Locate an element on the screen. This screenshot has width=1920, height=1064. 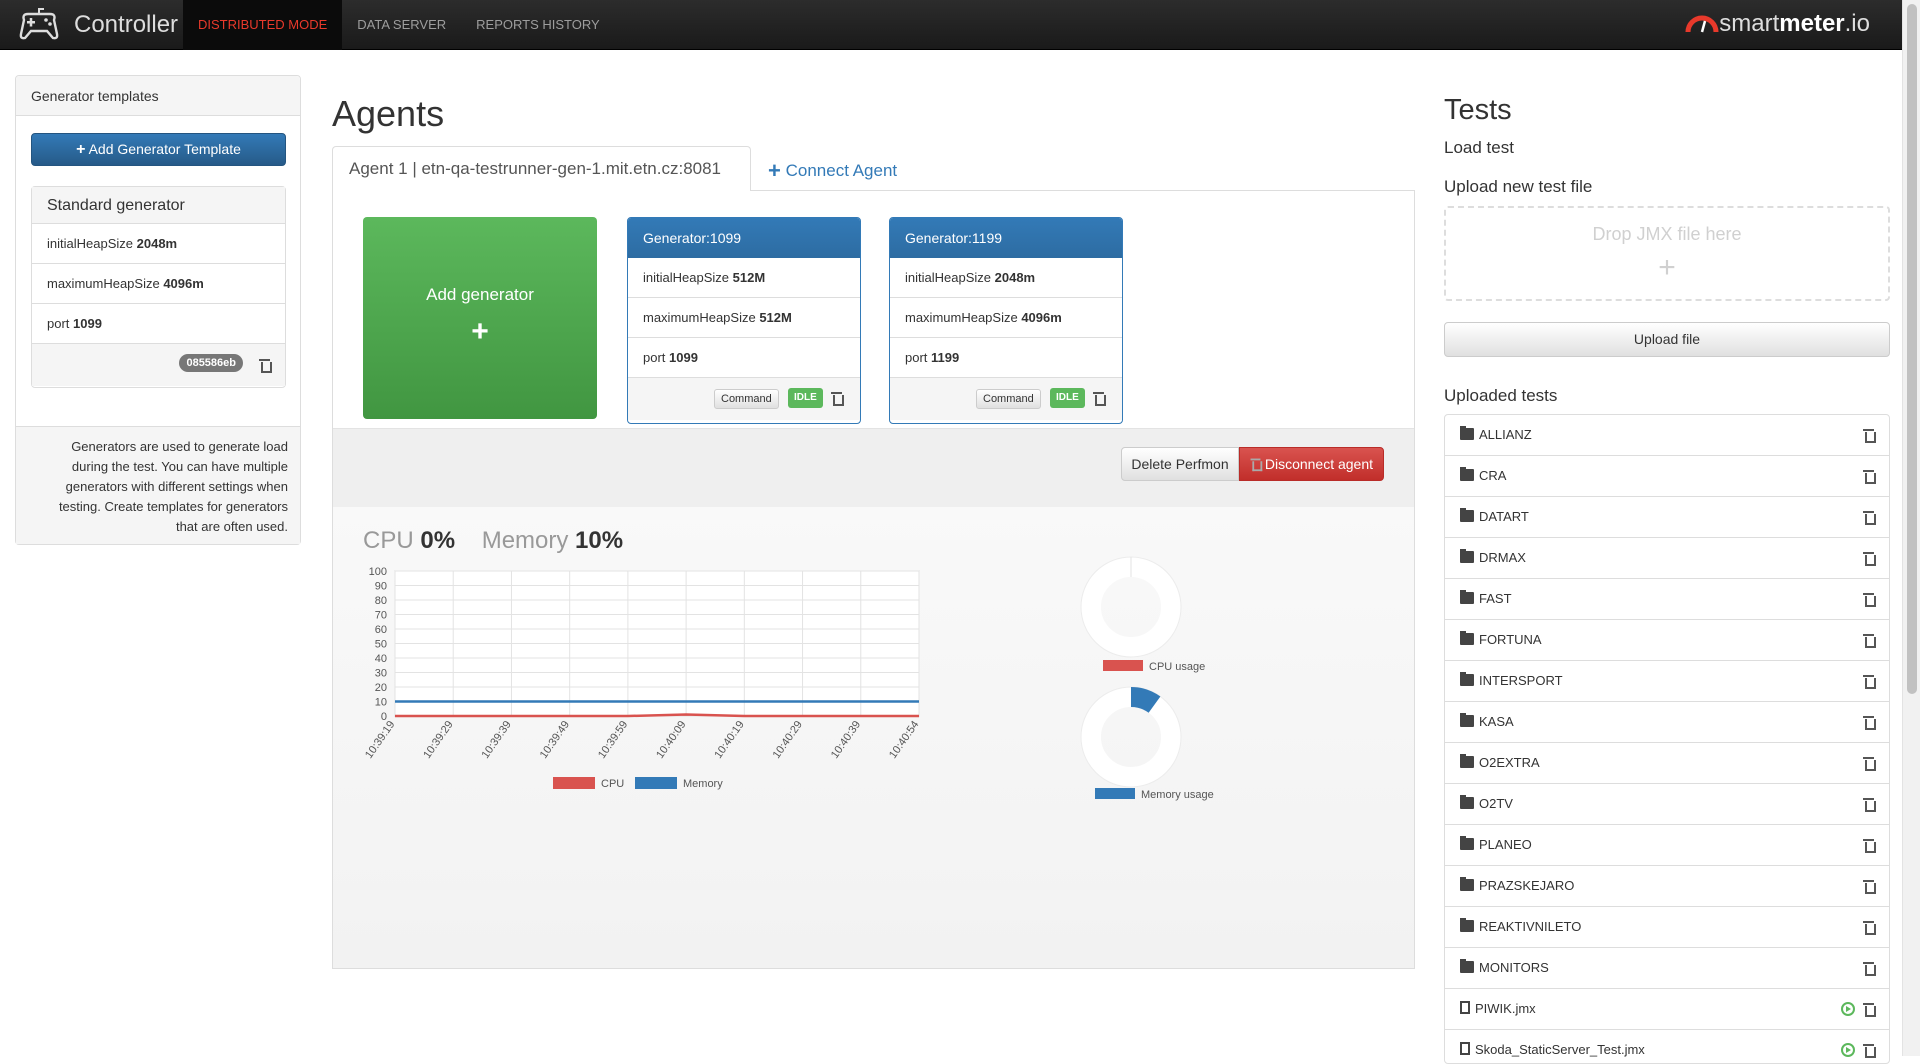
test-name: MONITORS is located at coordinates (1514, 967).